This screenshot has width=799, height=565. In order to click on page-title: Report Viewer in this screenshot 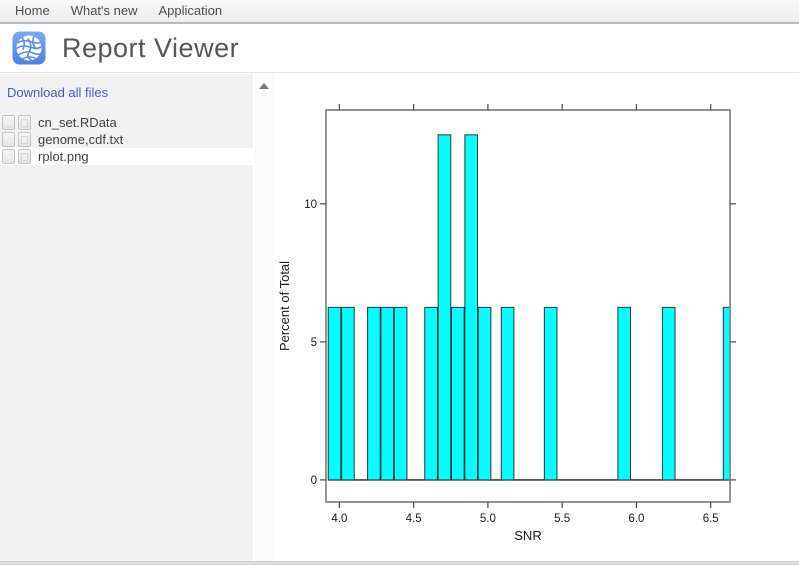, I will do `click(151, 47)`.